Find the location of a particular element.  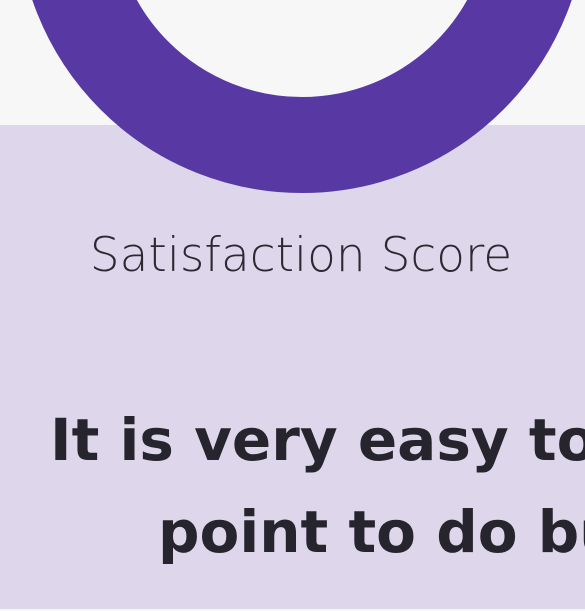

score-label: Satisfaction Score is located at coordinates (301, 255).